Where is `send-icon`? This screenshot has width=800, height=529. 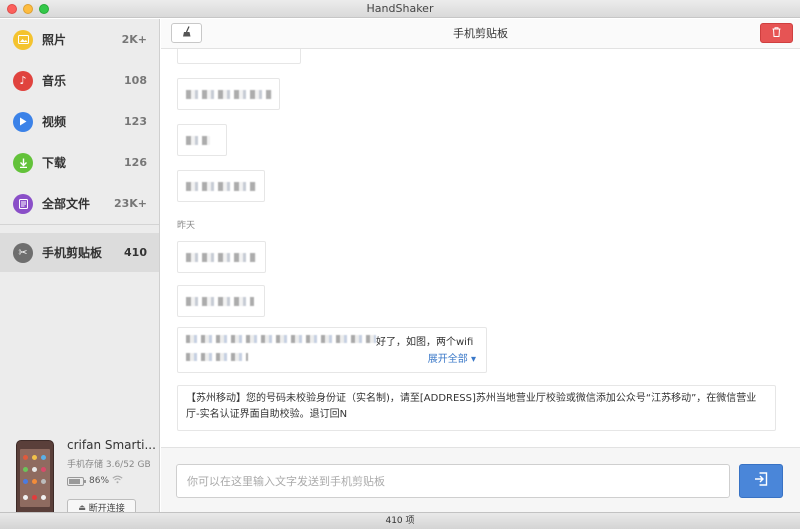 send-icon is located at coordinates (761, 481).